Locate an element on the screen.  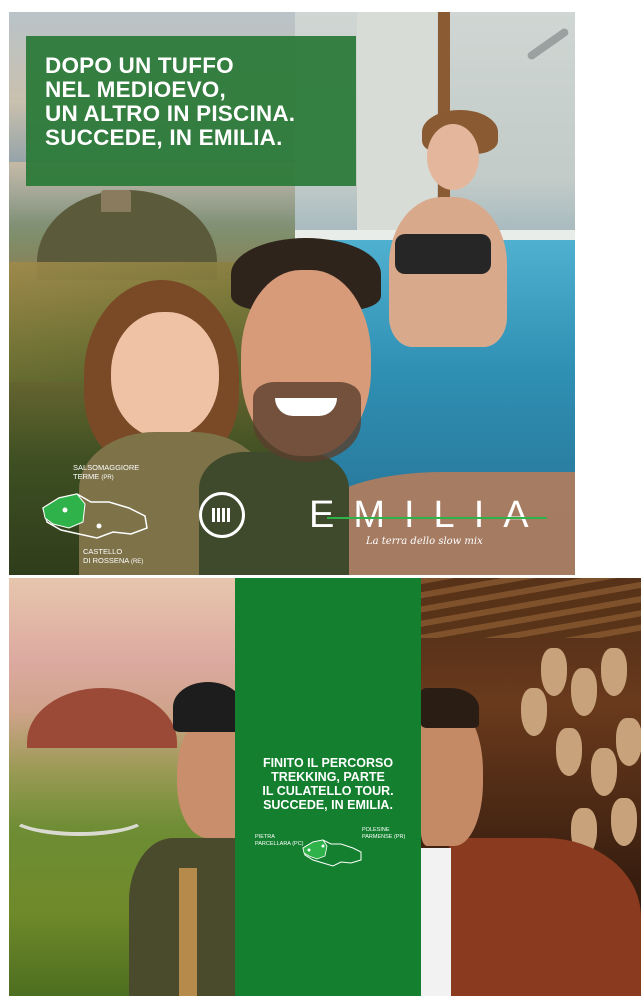
location-name: DI ROSSENA is located at coordinates (106, 560).